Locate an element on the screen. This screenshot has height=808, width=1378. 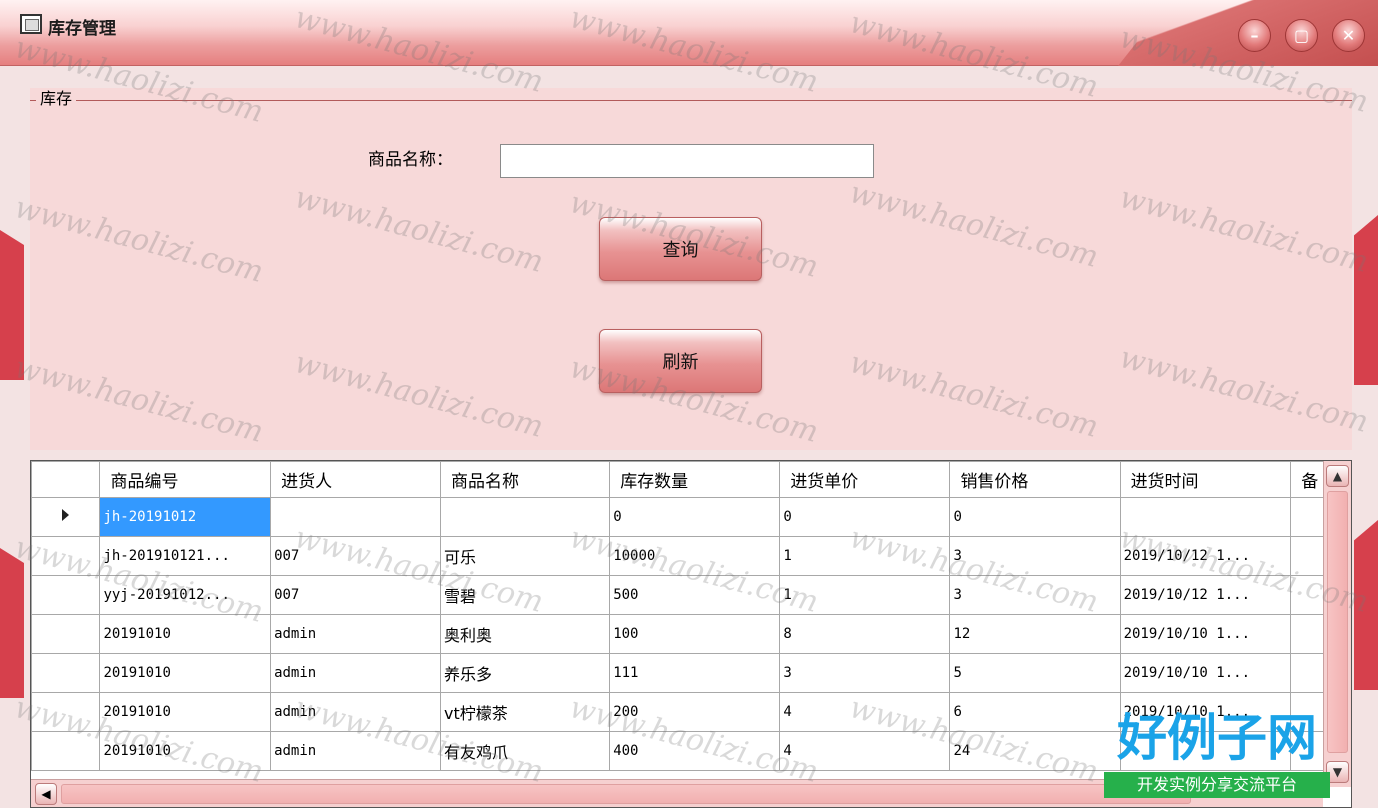
minimize-button: – is located at coordinates (1254, 35).